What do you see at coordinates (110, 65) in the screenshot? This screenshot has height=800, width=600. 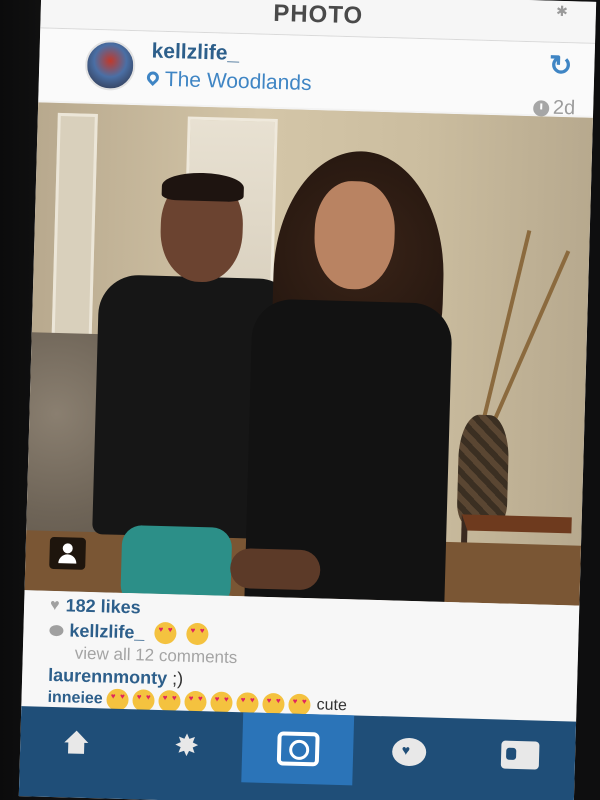 I see `avatar` at bounding box center [110, 65].